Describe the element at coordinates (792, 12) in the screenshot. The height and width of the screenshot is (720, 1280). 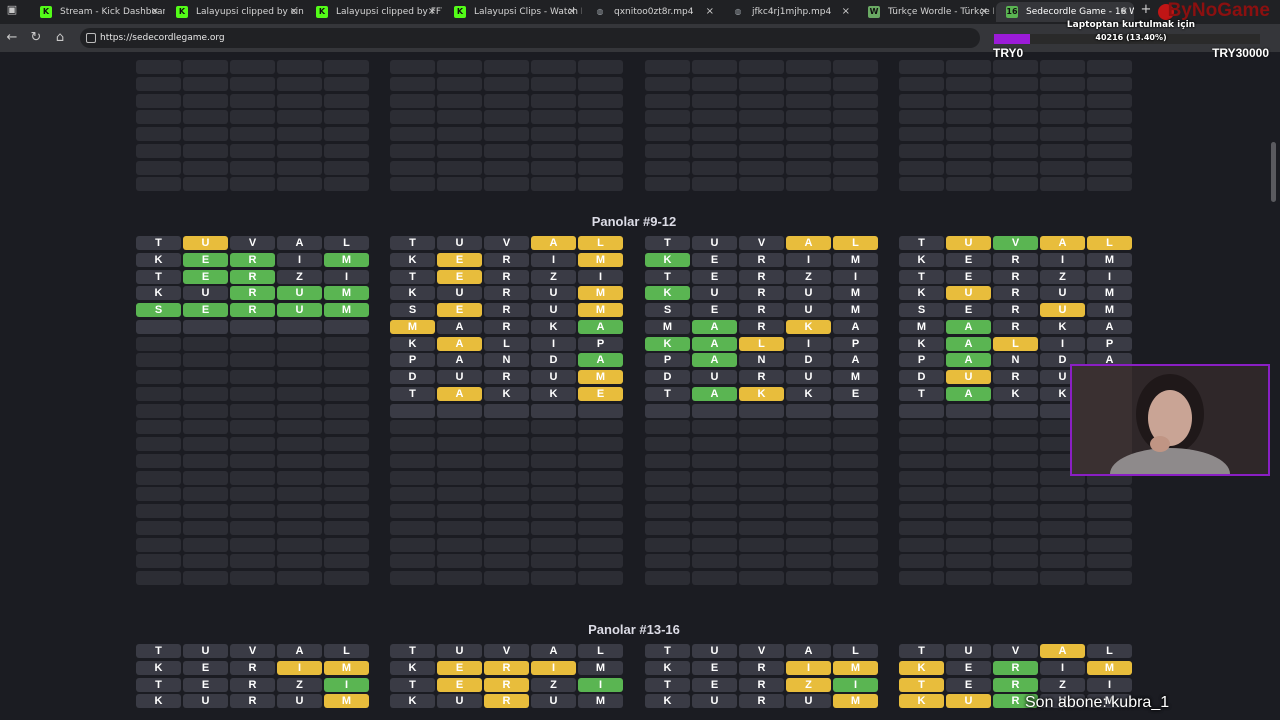
I see `tab-title: jfkc4rj1mjhp.mp4` at that location.